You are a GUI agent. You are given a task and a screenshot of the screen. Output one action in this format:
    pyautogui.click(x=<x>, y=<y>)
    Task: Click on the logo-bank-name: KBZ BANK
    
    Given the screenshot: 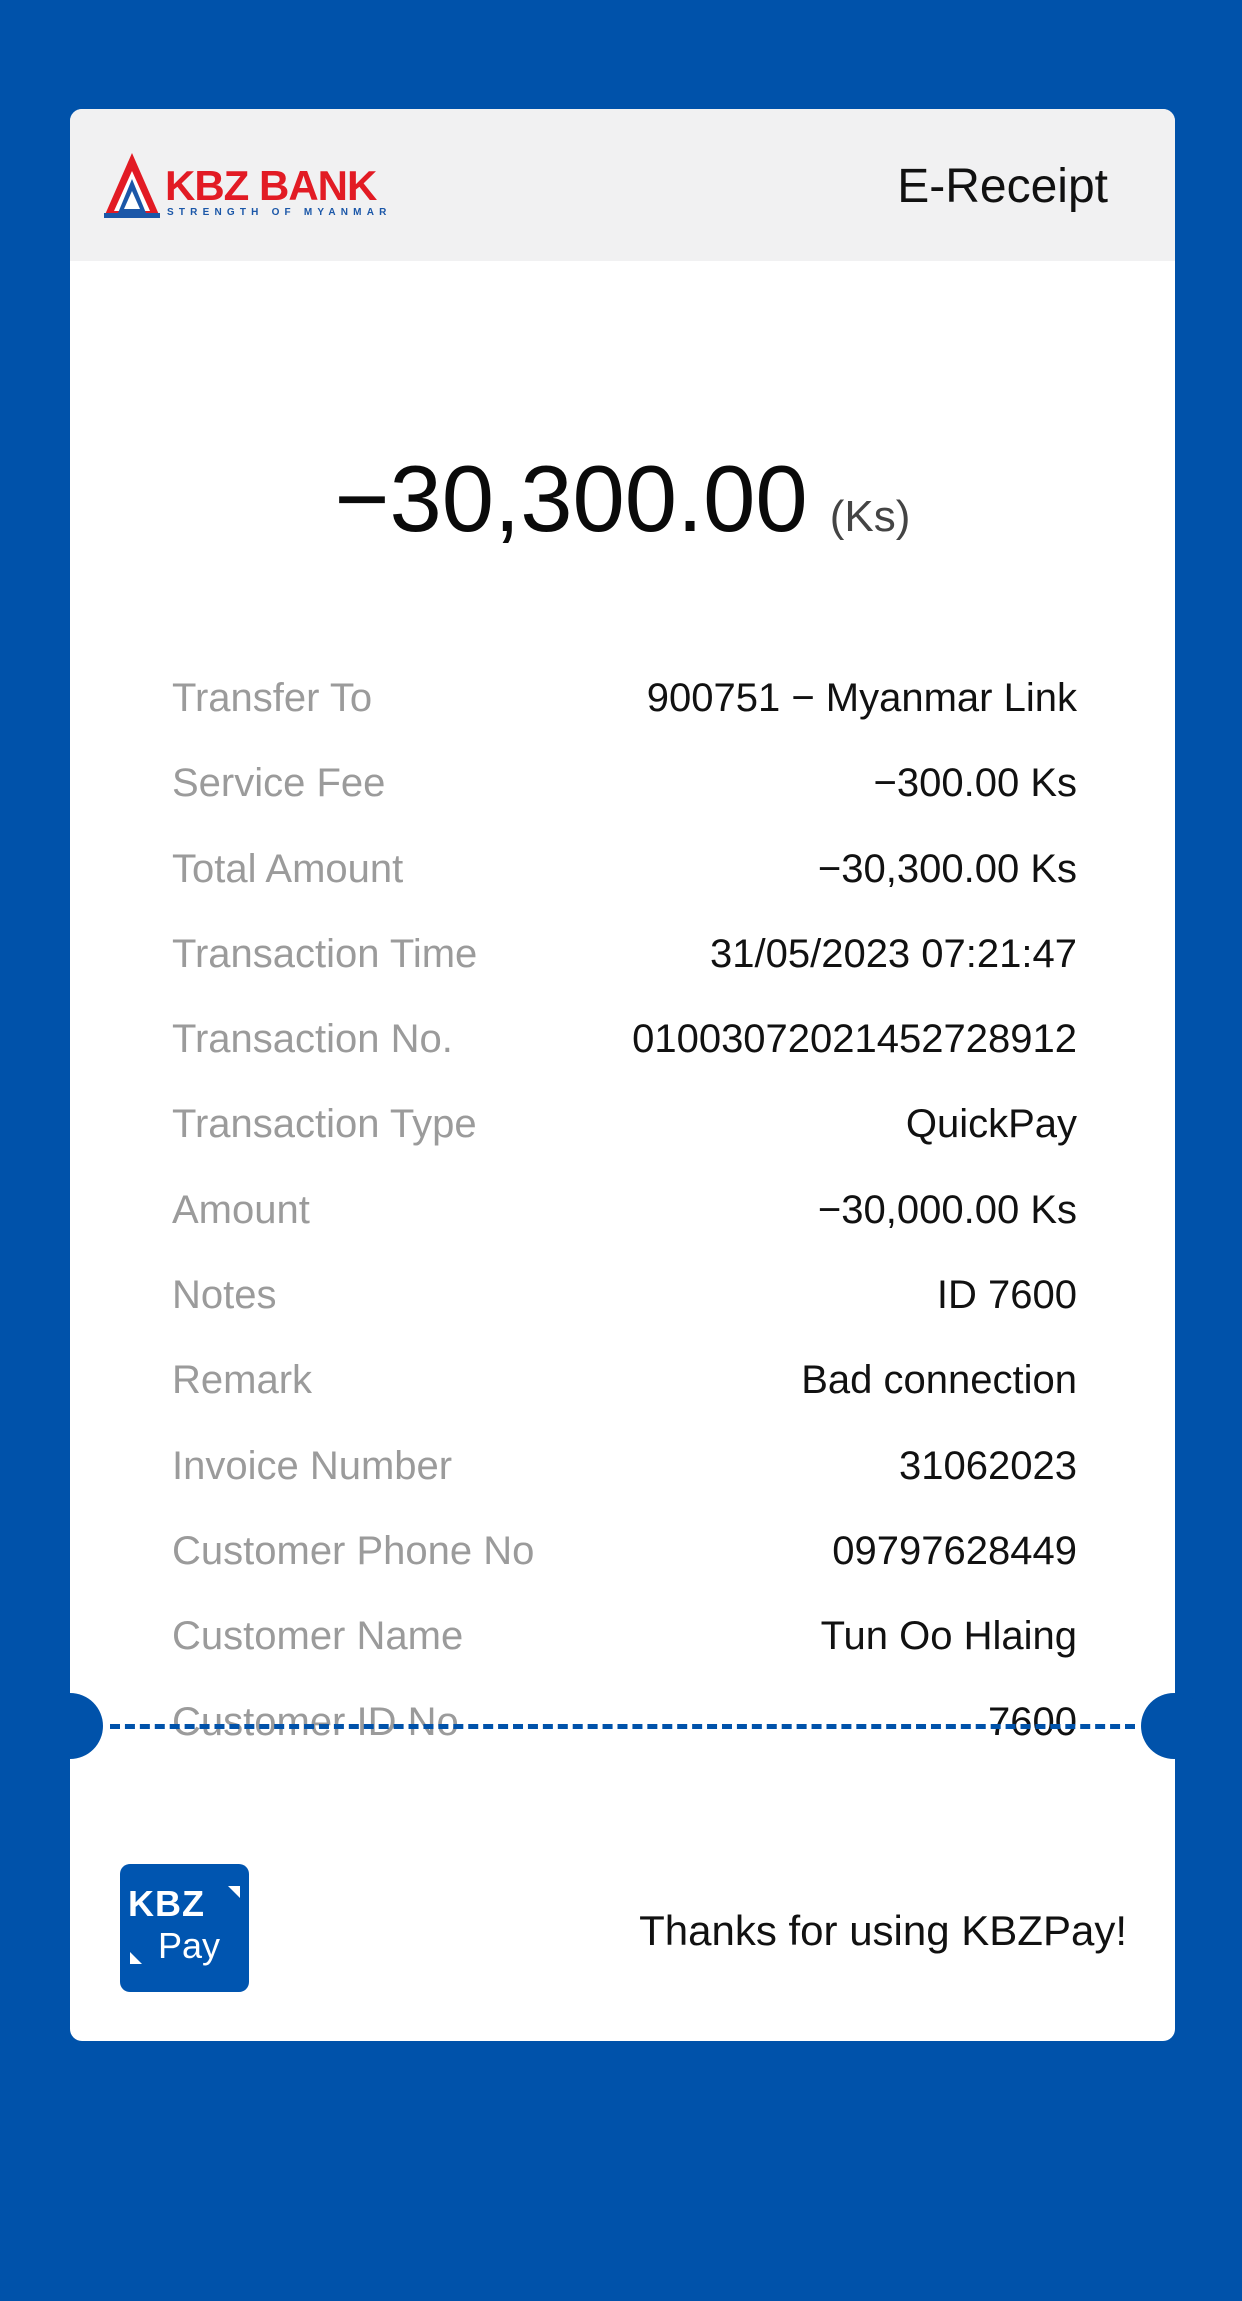 What is the action you would take?
    pyautogui.click(x=271, y=185)
    